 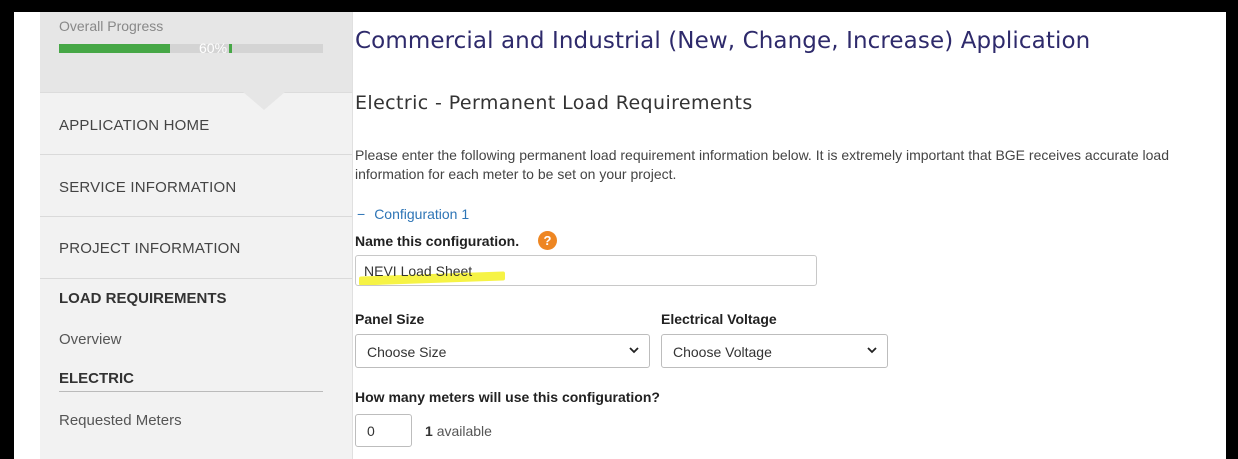 What do you see at coordinates (191, 391) in the screenshot?
I see `divider` at bounding box center [191, 391].